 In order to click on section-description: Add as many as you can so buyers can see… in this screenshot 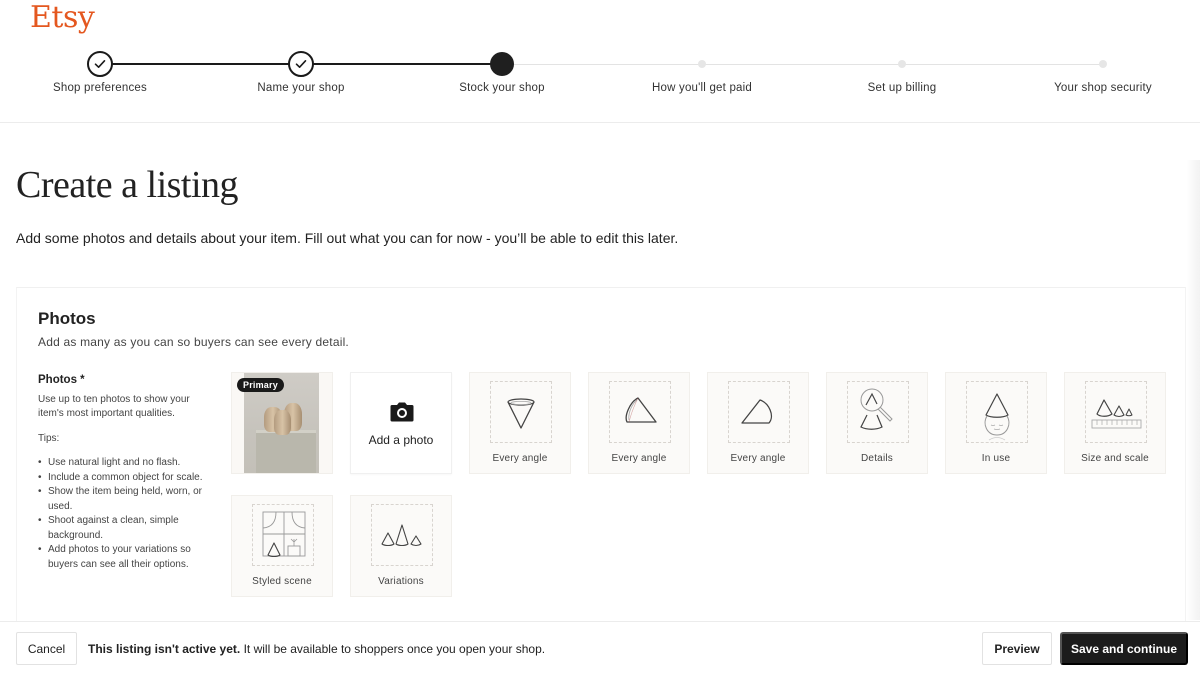, I will do `click(193, 342)`.